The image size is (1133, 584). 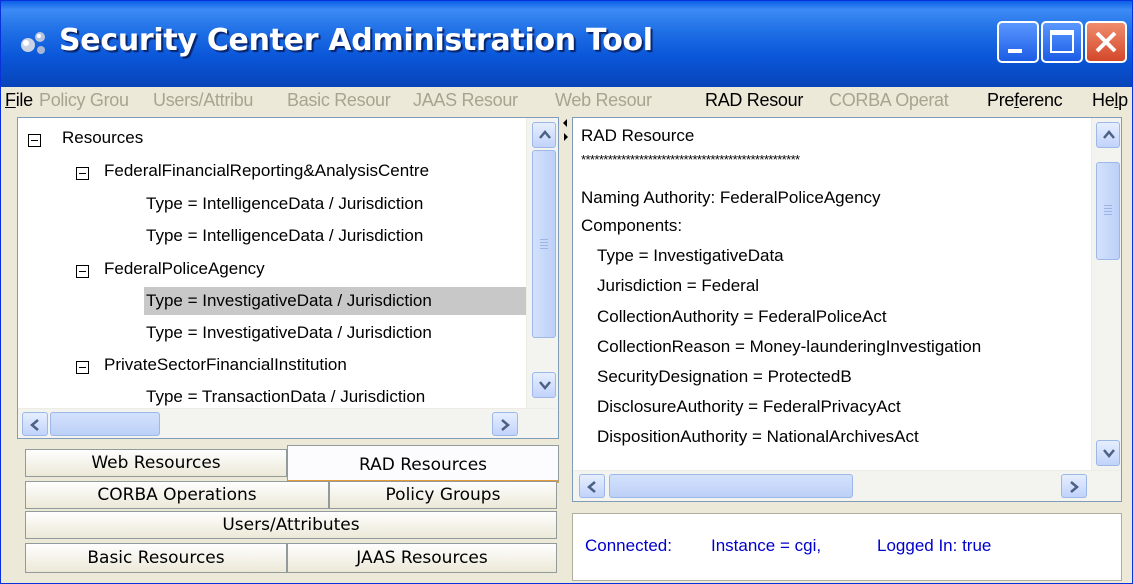 What do you see at coordinates (742, 316) in the screenshot?
I see `component-item: CollectionAuthority = FederalPoliceAct` at bounding box center [742, 316].